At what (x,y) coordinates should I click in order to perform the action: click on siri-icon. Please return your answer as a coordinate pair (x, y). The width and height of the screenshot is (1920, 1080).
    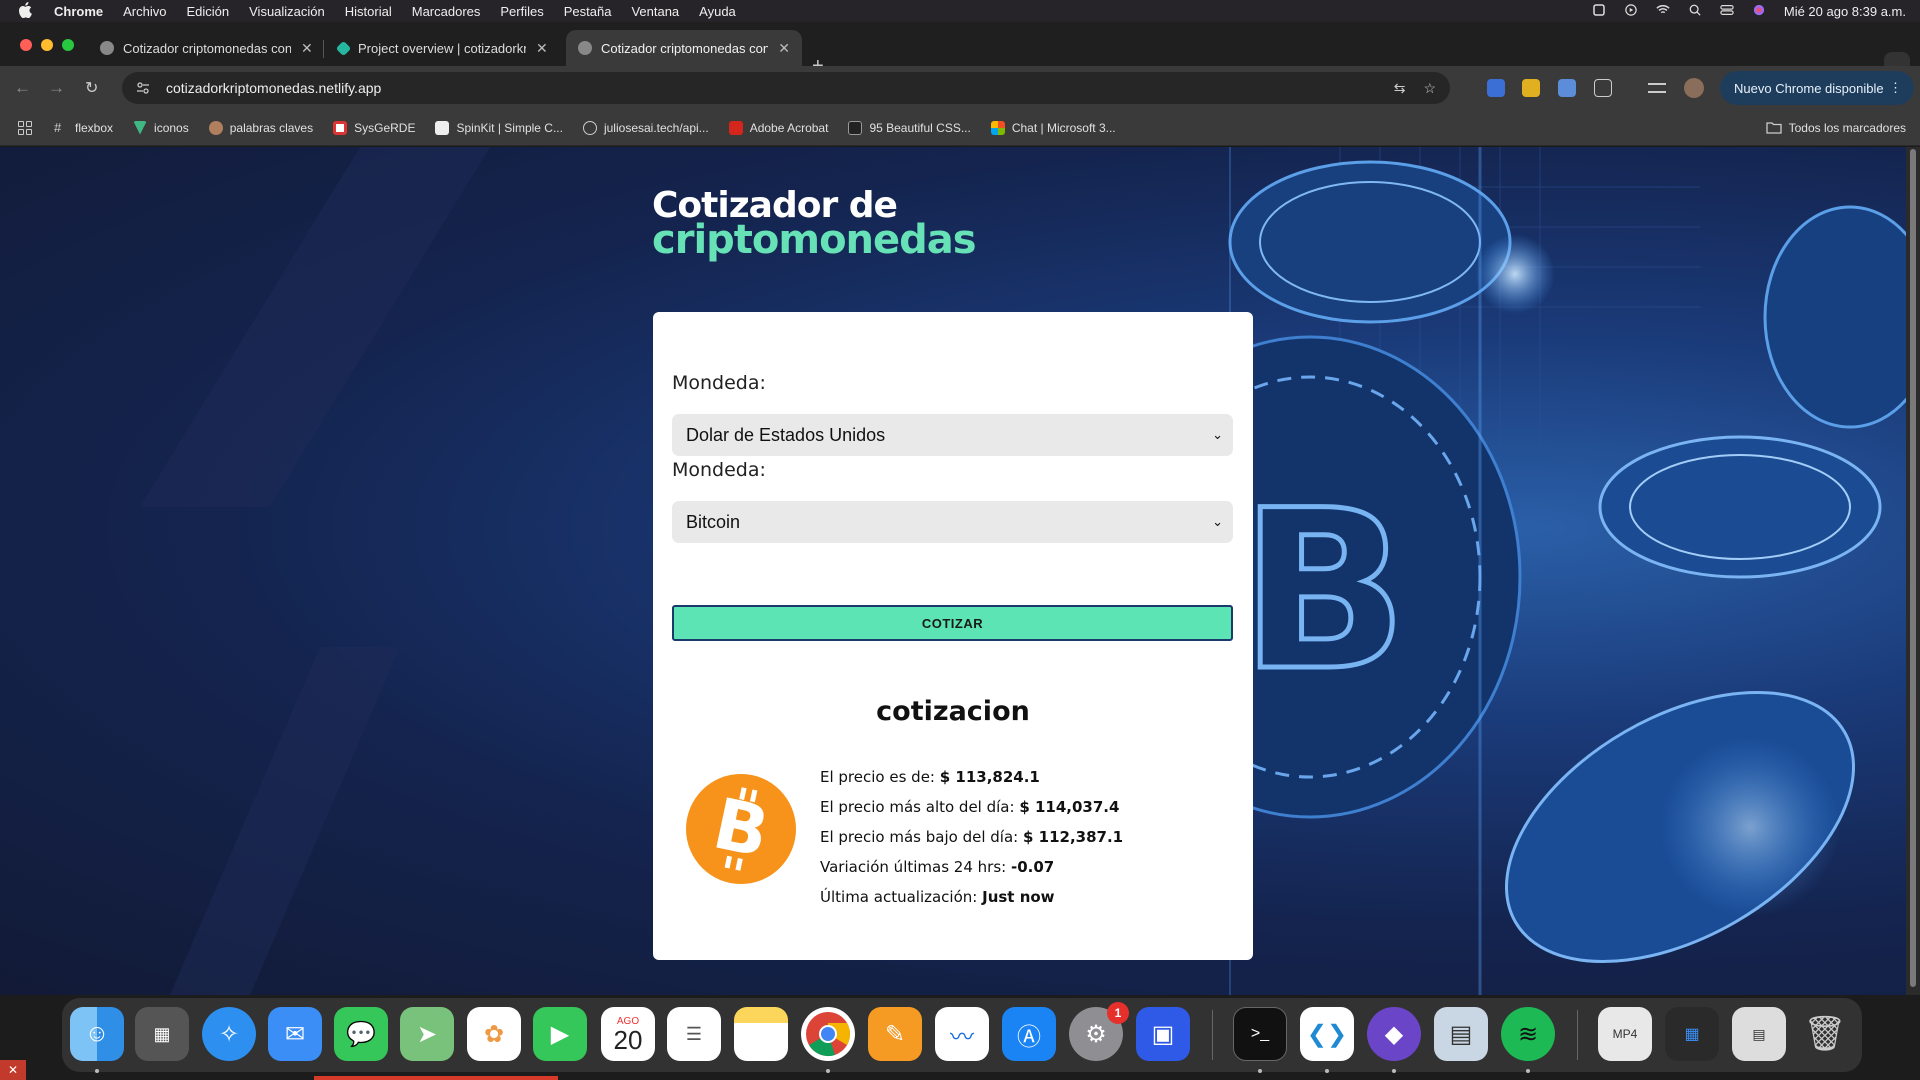
    Looking at the image, I should click on (1759, 11).